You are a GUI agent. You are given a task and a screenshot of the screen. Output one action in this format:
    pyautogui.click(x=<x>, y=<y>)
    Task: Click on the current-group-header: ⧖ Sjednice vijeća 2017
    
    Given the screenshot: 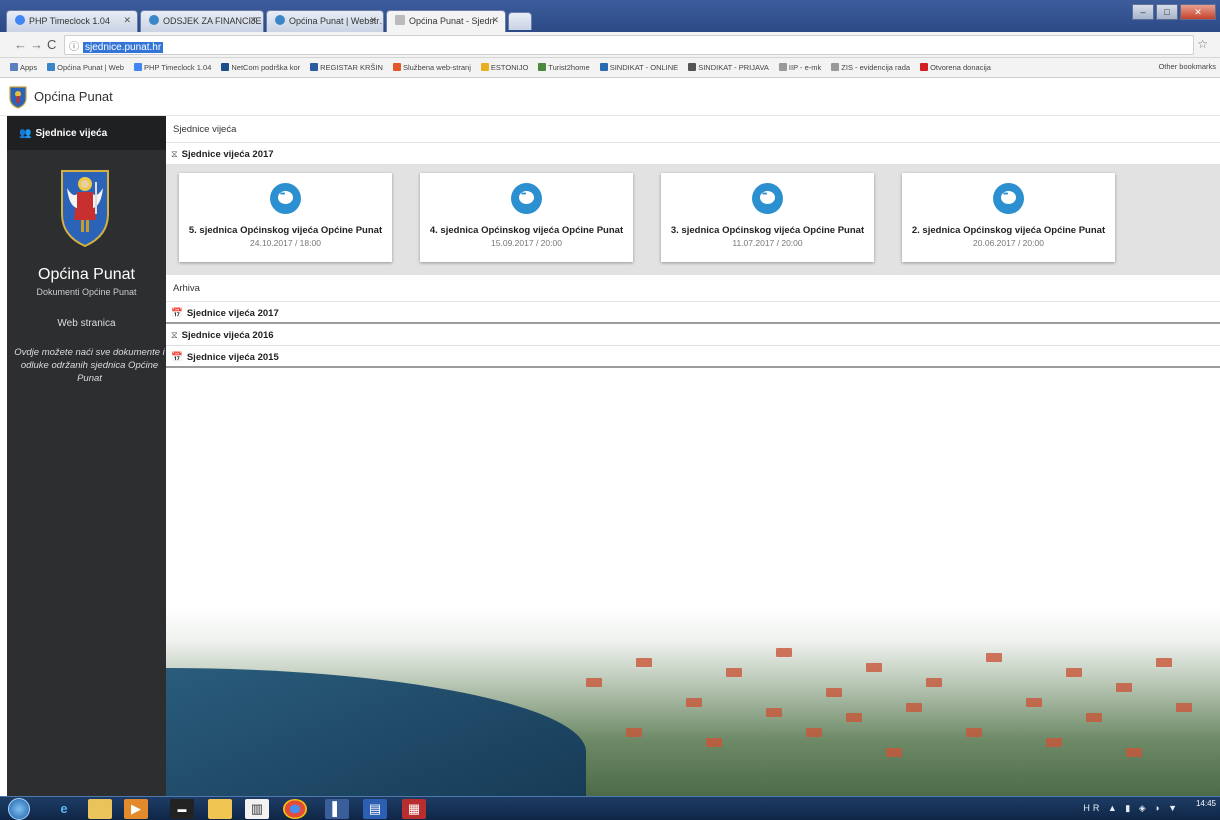 What is the action you would take?
    pyautogui.click(x=693, y=154)
    